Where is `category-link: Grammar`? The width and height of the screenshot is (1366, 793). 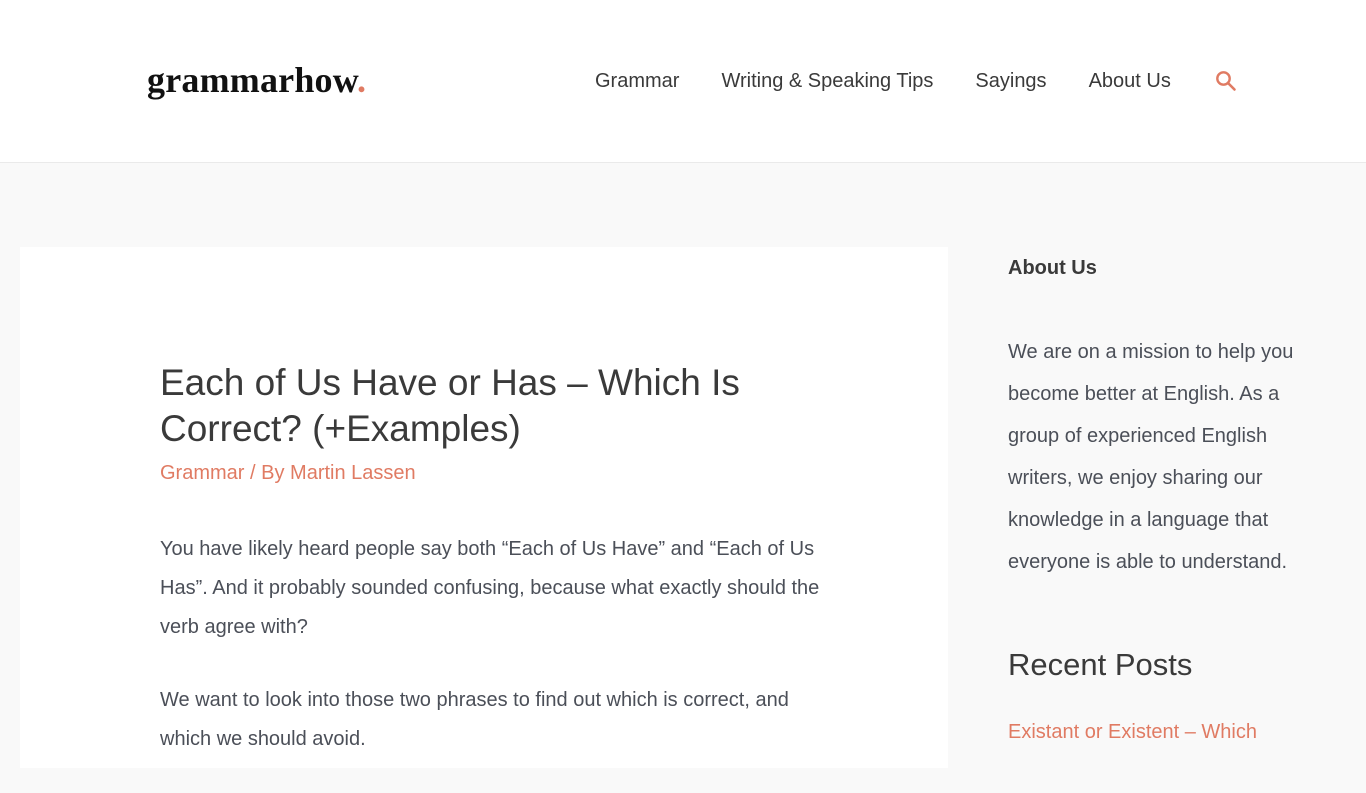 category-link: Grammar is located at coordinates (202, 473).